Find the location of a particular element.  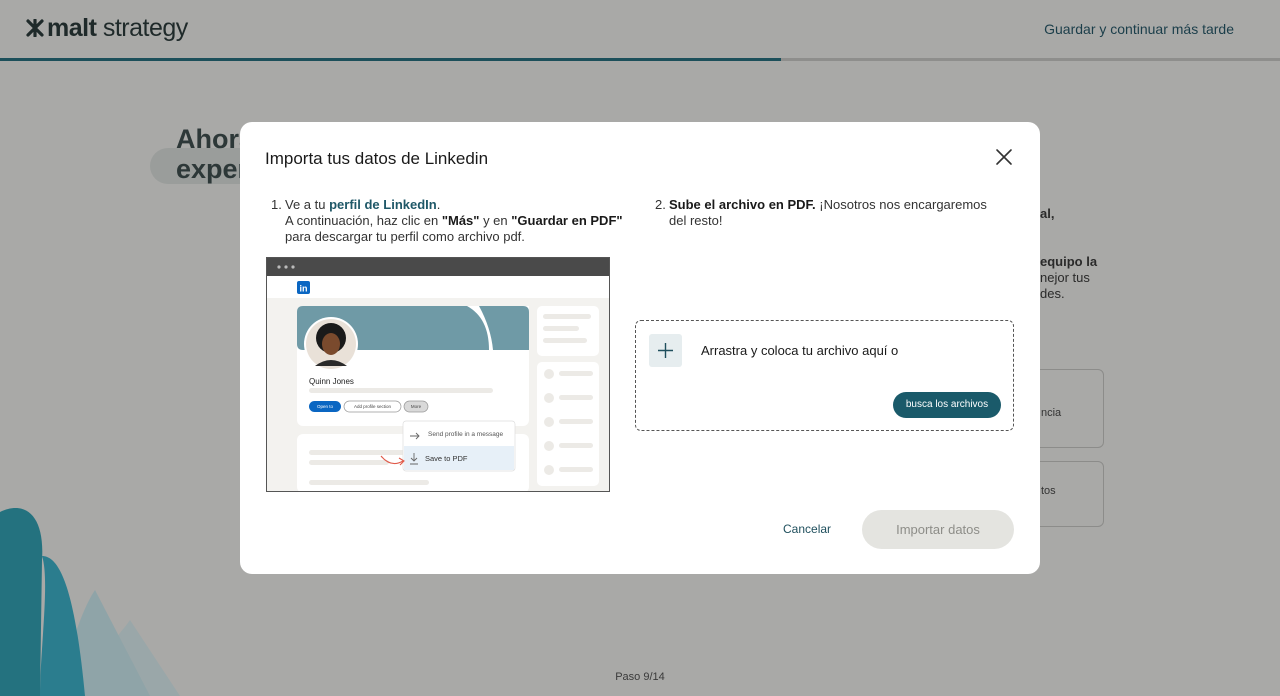

save-and-continue-later-link: Guardar y continuar más tarde is located at coordinates (1139, 29).